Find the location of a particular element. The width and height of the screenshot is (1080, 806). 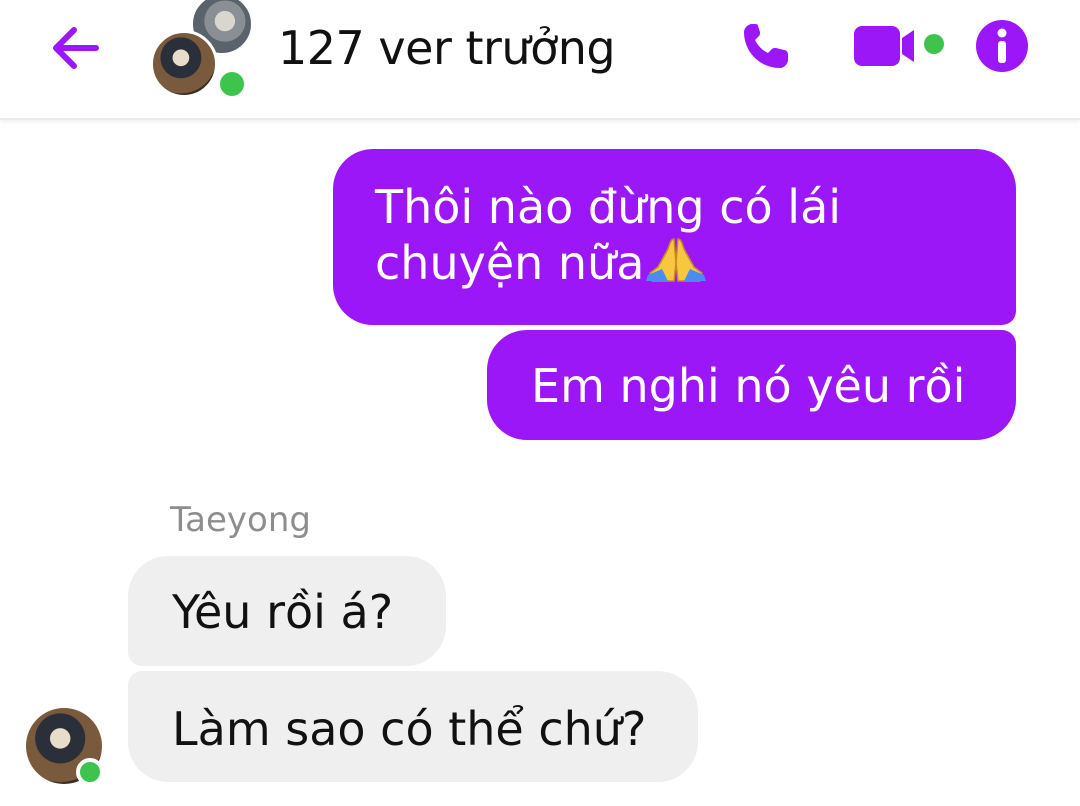

conversation-info-button is located at coordinates (1002, 46).